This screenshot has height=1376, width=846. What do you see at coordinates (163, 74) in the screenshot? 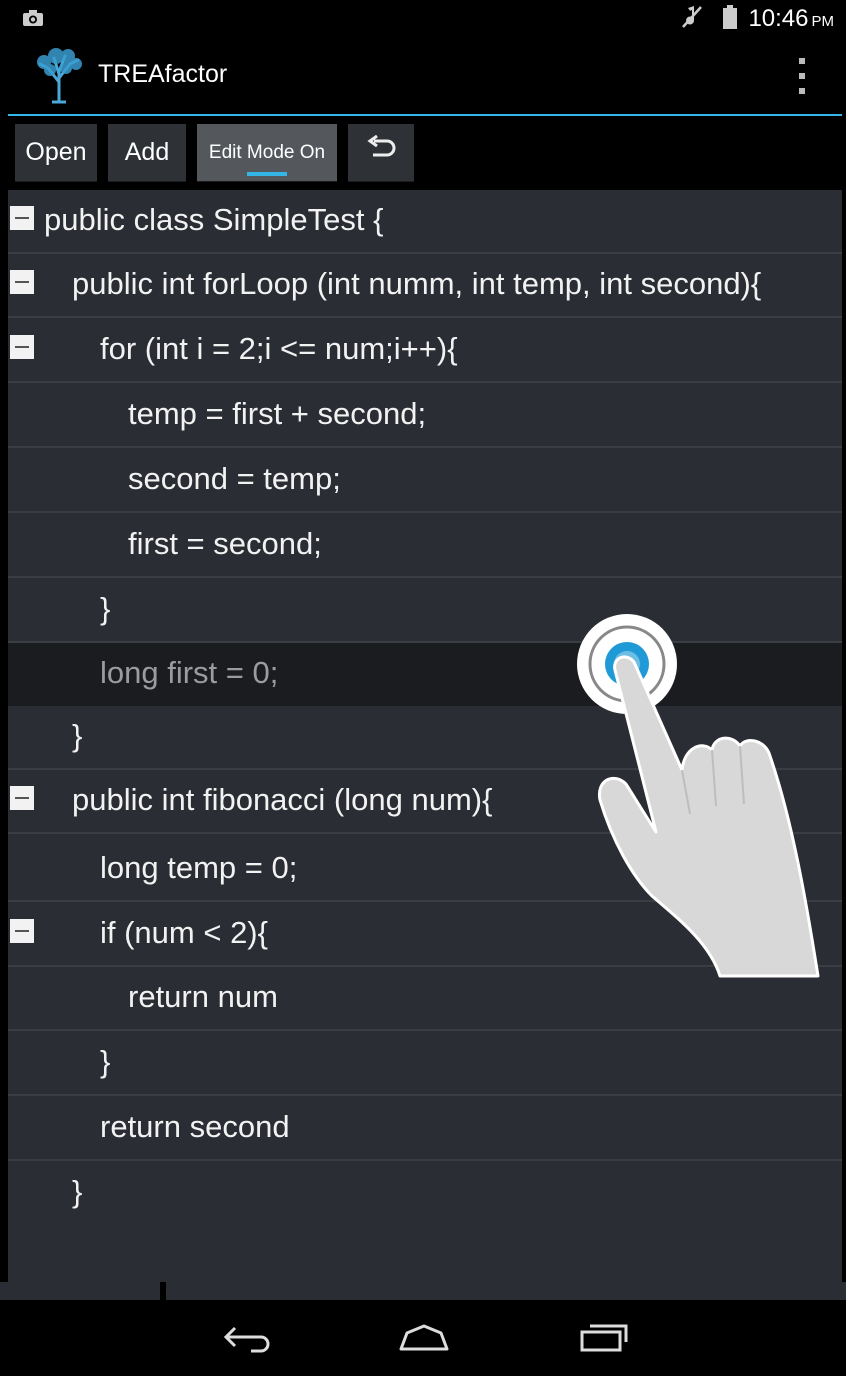
I see `app-title: TREAfactor` at bounding box center [163, 74].